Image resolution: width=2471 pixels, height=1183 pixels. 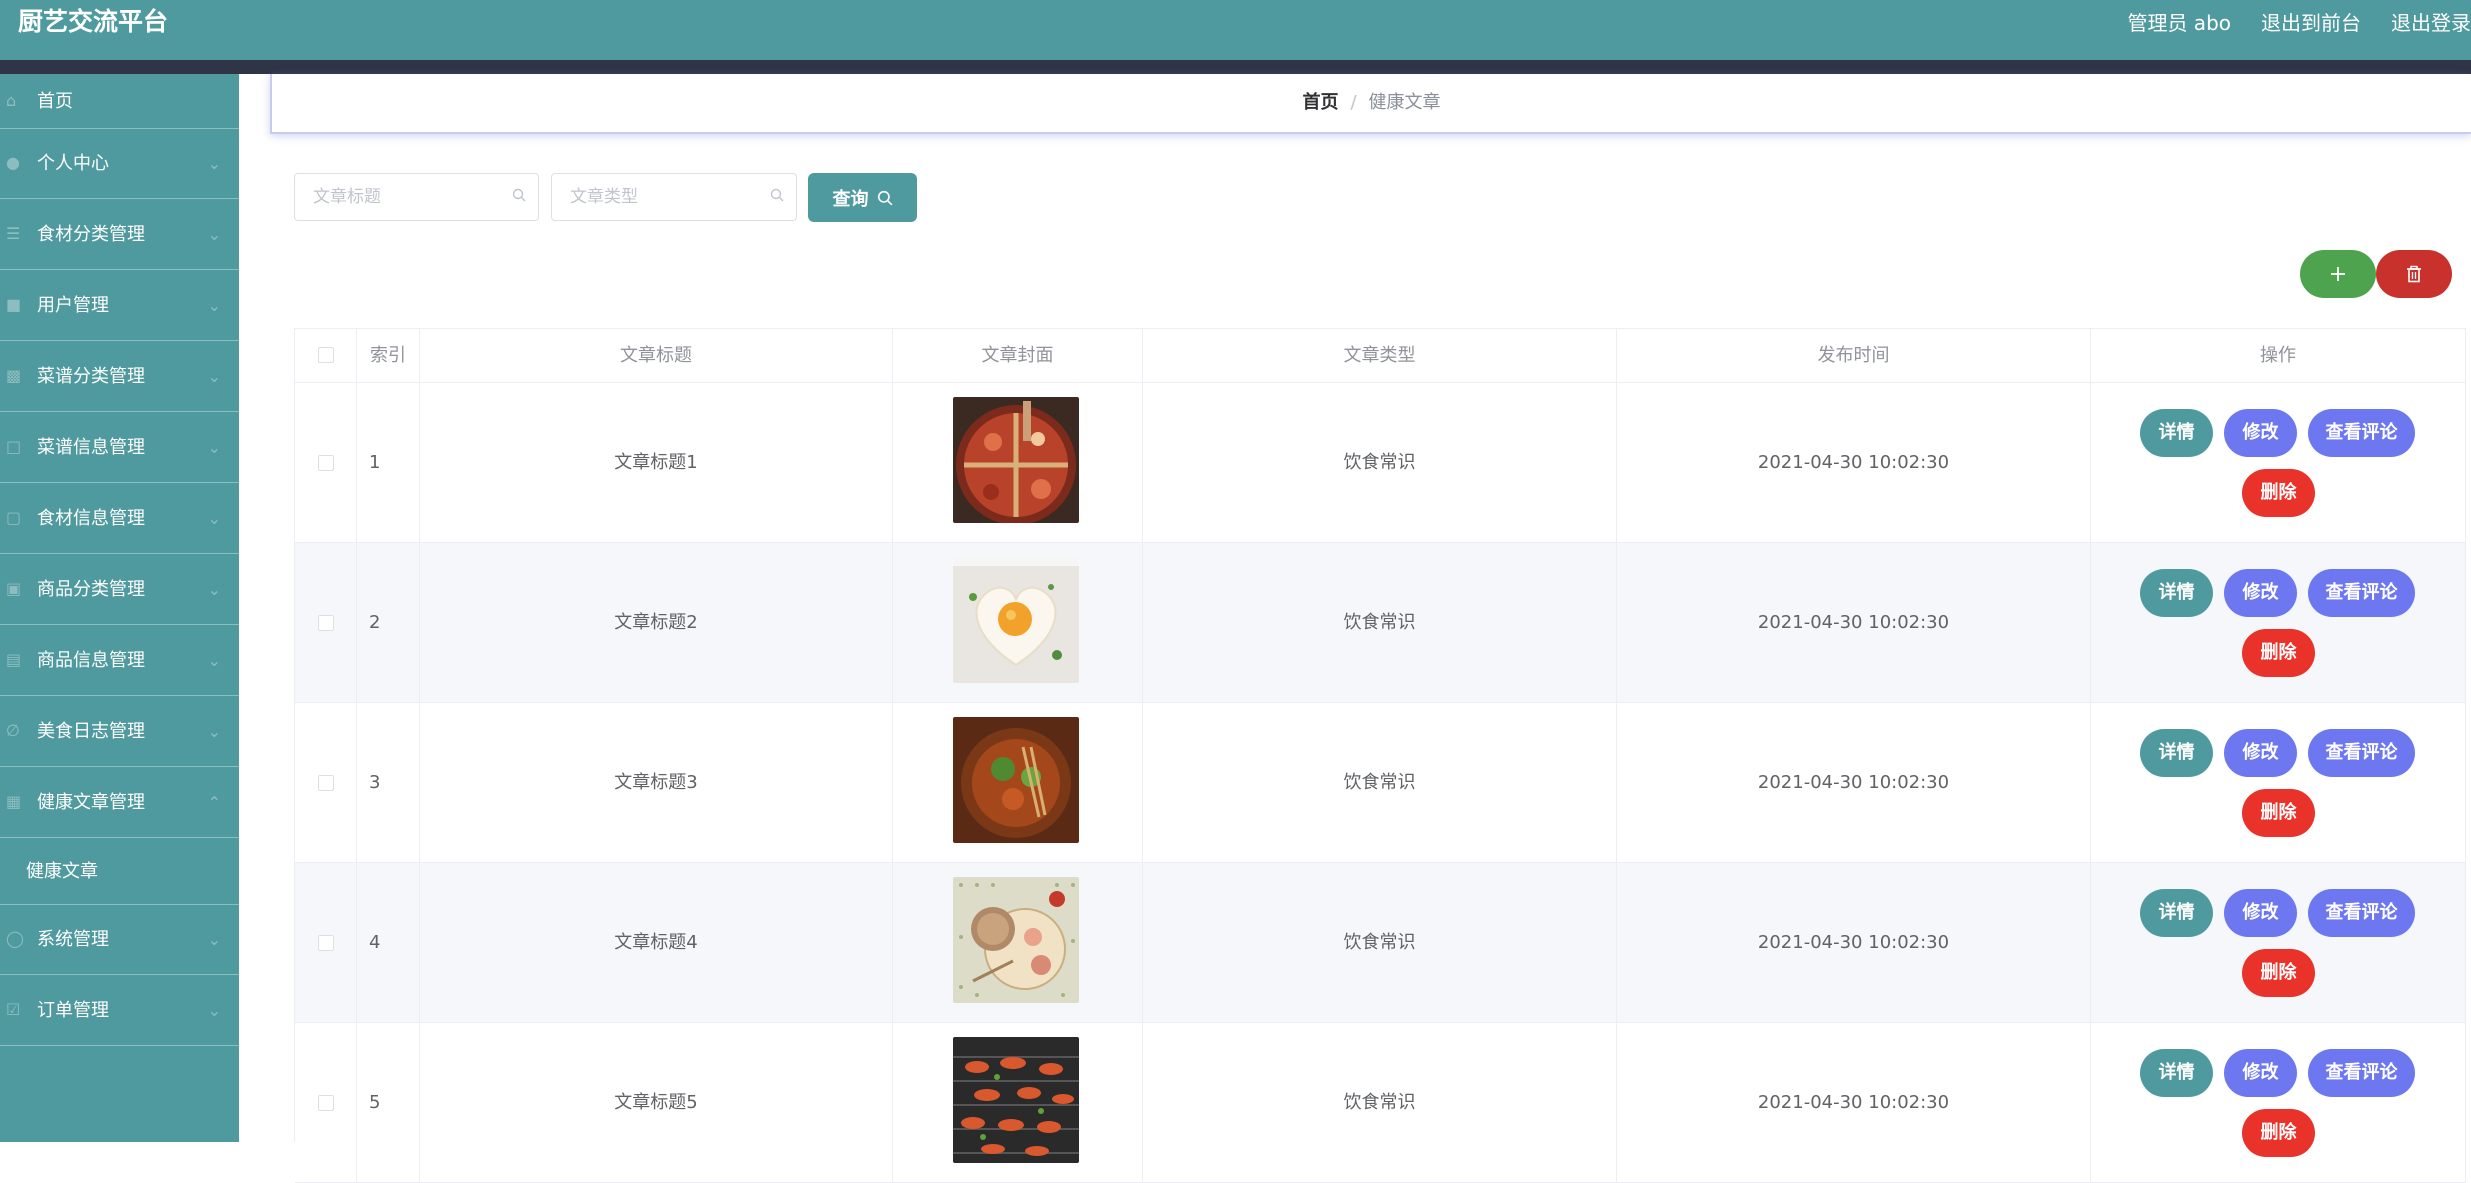 I want to click on search-icon, so click(x=777, y=195).